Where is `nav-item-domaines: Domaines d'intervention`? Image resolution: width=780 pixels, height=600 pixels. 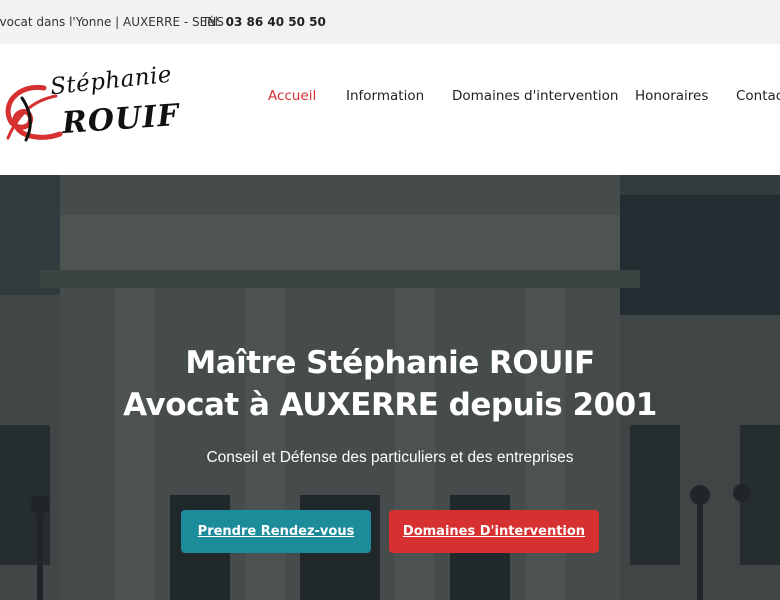
nav-item-domaines: Domaines d'intervention is located at coordinates (535, 96).